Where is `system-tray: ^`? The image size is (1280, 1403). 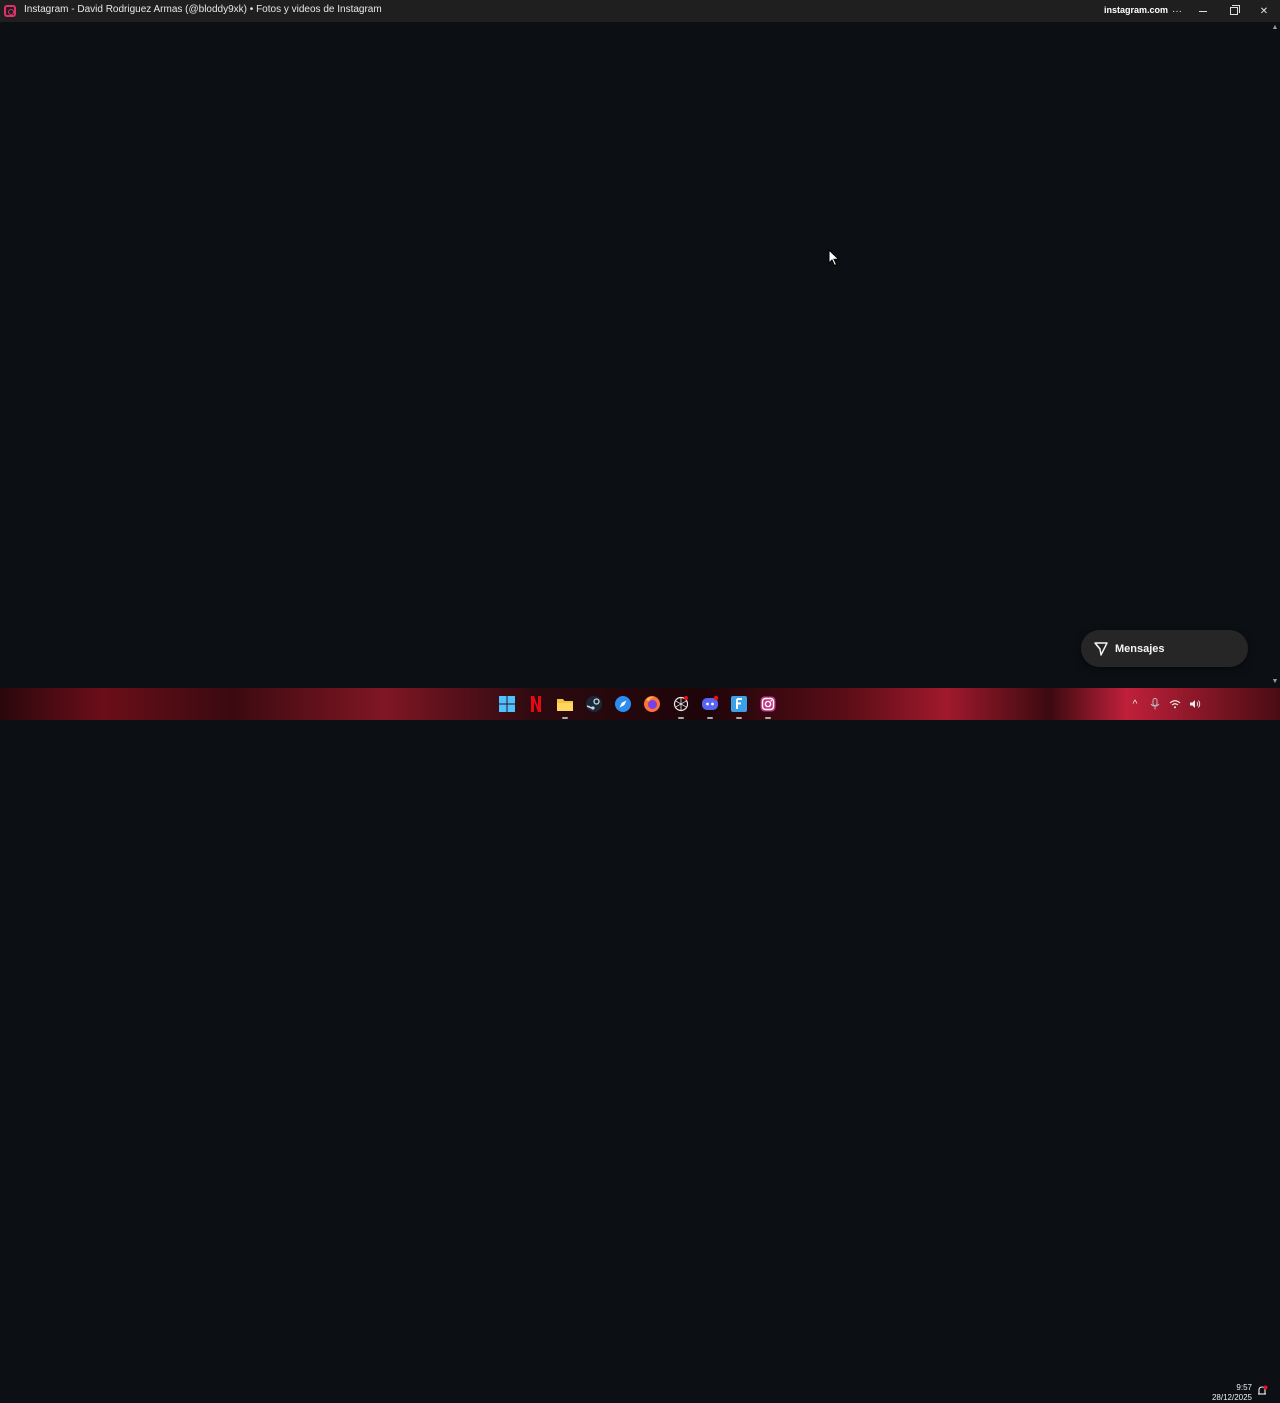 system-tray: ^ is located at coordinates (1165, 704).